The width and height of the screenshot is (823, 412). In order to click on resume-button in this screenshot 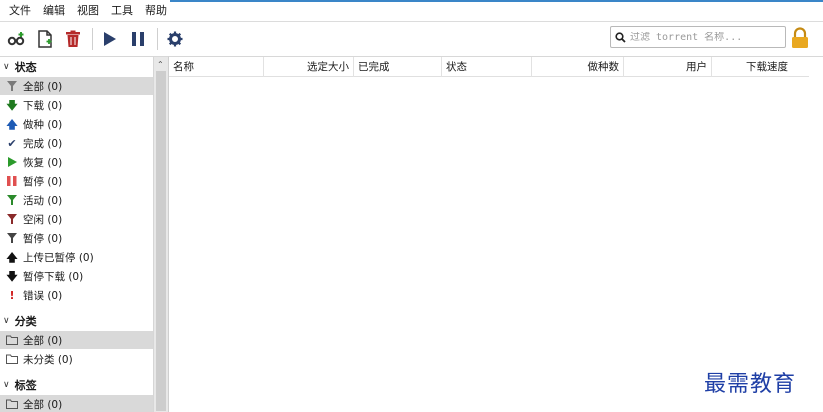, I will do `click(110, 39)`.